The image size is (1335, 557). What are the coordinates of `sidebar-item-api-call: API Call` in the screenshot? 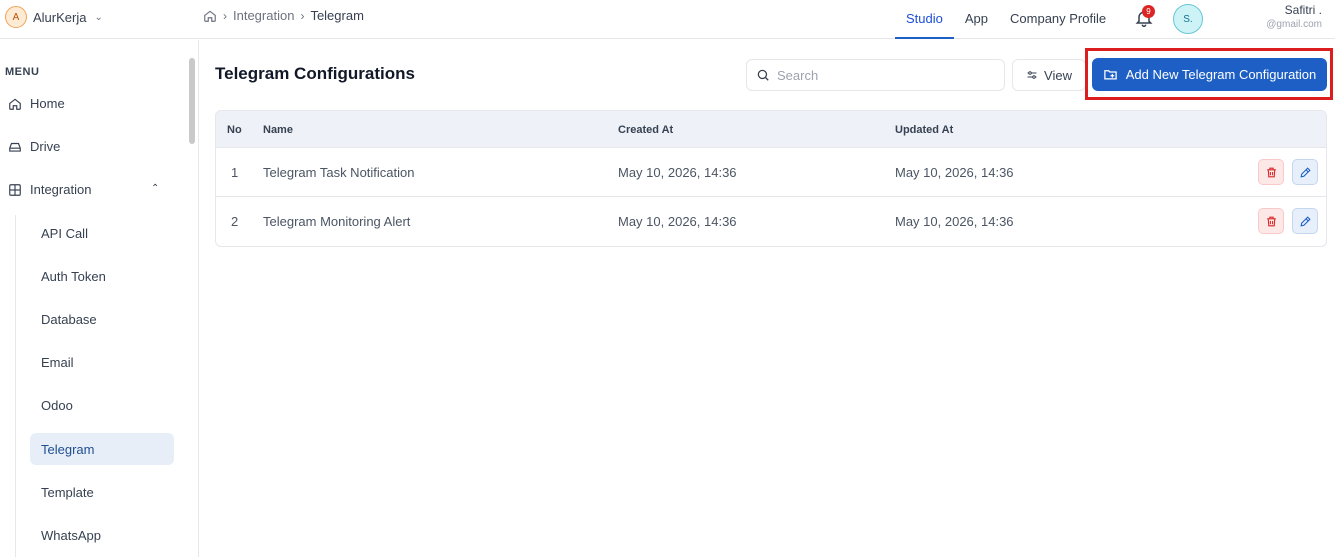 It's located at (102, 233).